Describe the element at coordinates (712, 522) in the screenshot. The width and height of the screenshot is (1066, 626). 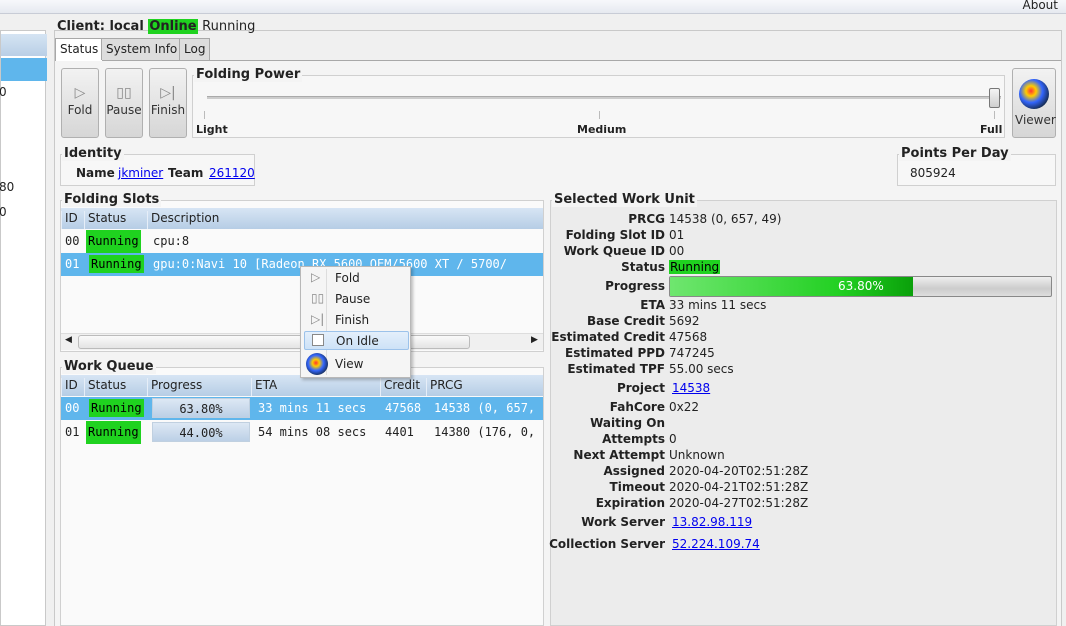
I see `wu-ws-link: 13.82.98.119` at that location.